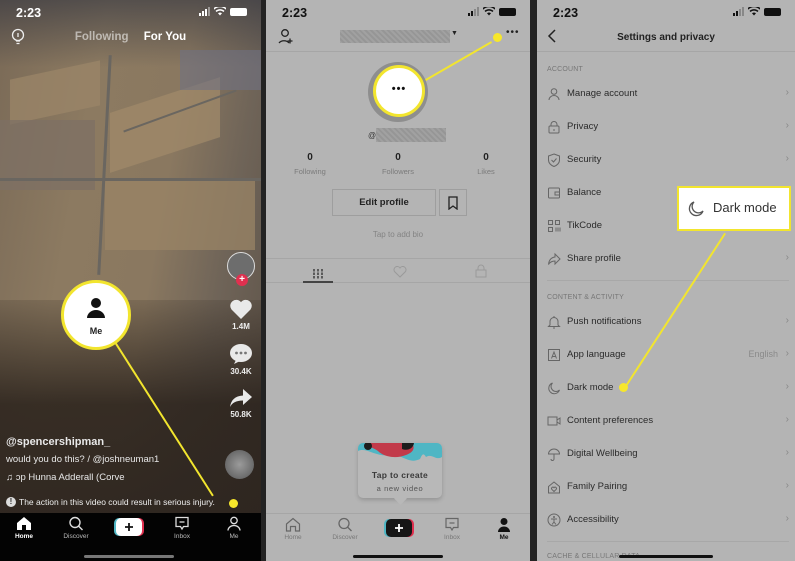 The image size is (795, 561). I want to click on home-icon, so click(24, 523).